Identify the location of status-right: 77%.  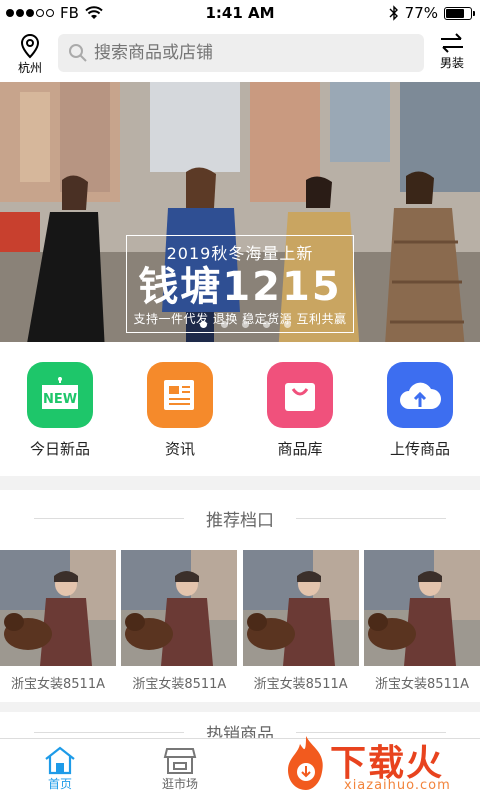
(432, 13).